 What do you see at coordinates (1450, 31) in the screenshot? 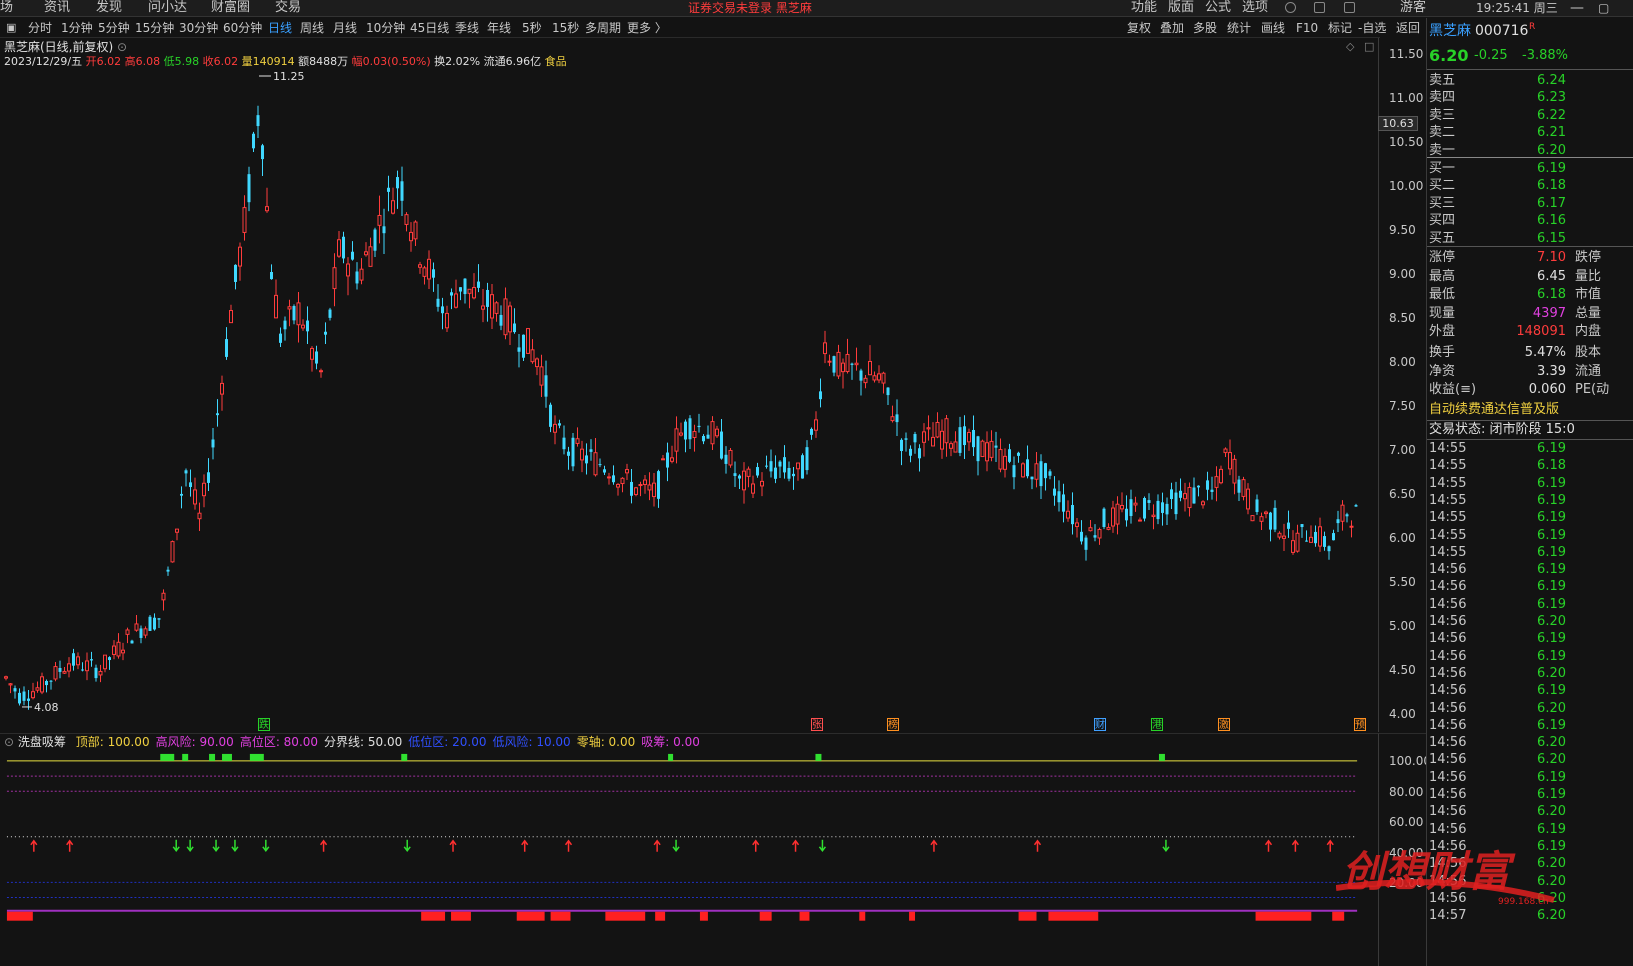
I see `quote-stock-name: 黑芝麻` at bounding box center [1450, 31].